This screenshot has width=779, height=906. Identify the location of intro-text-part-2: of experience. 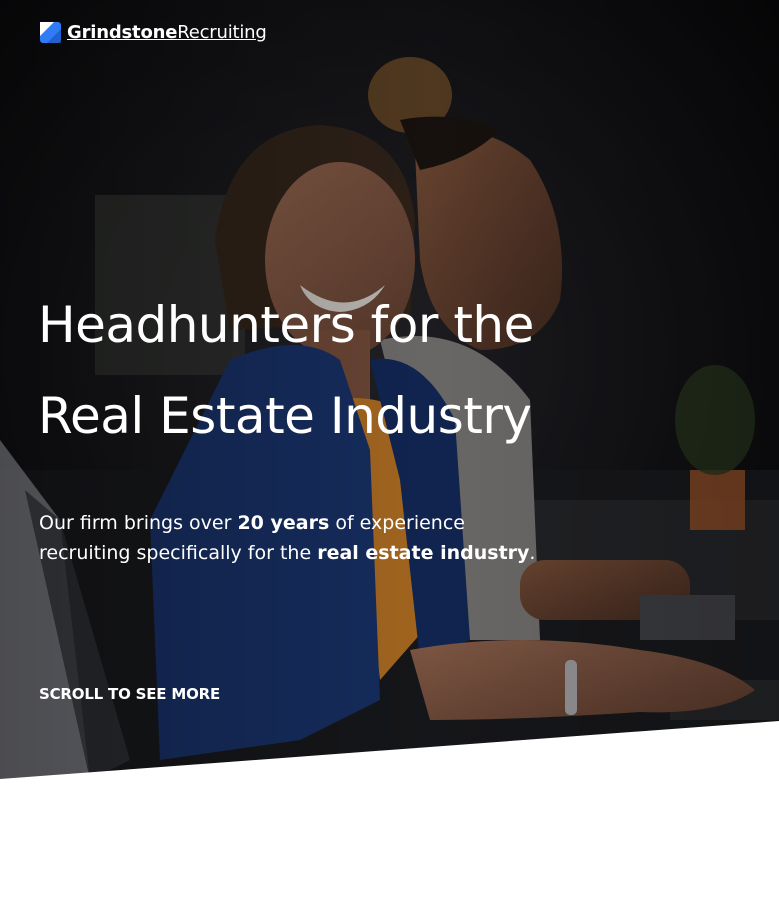
(397, 523).